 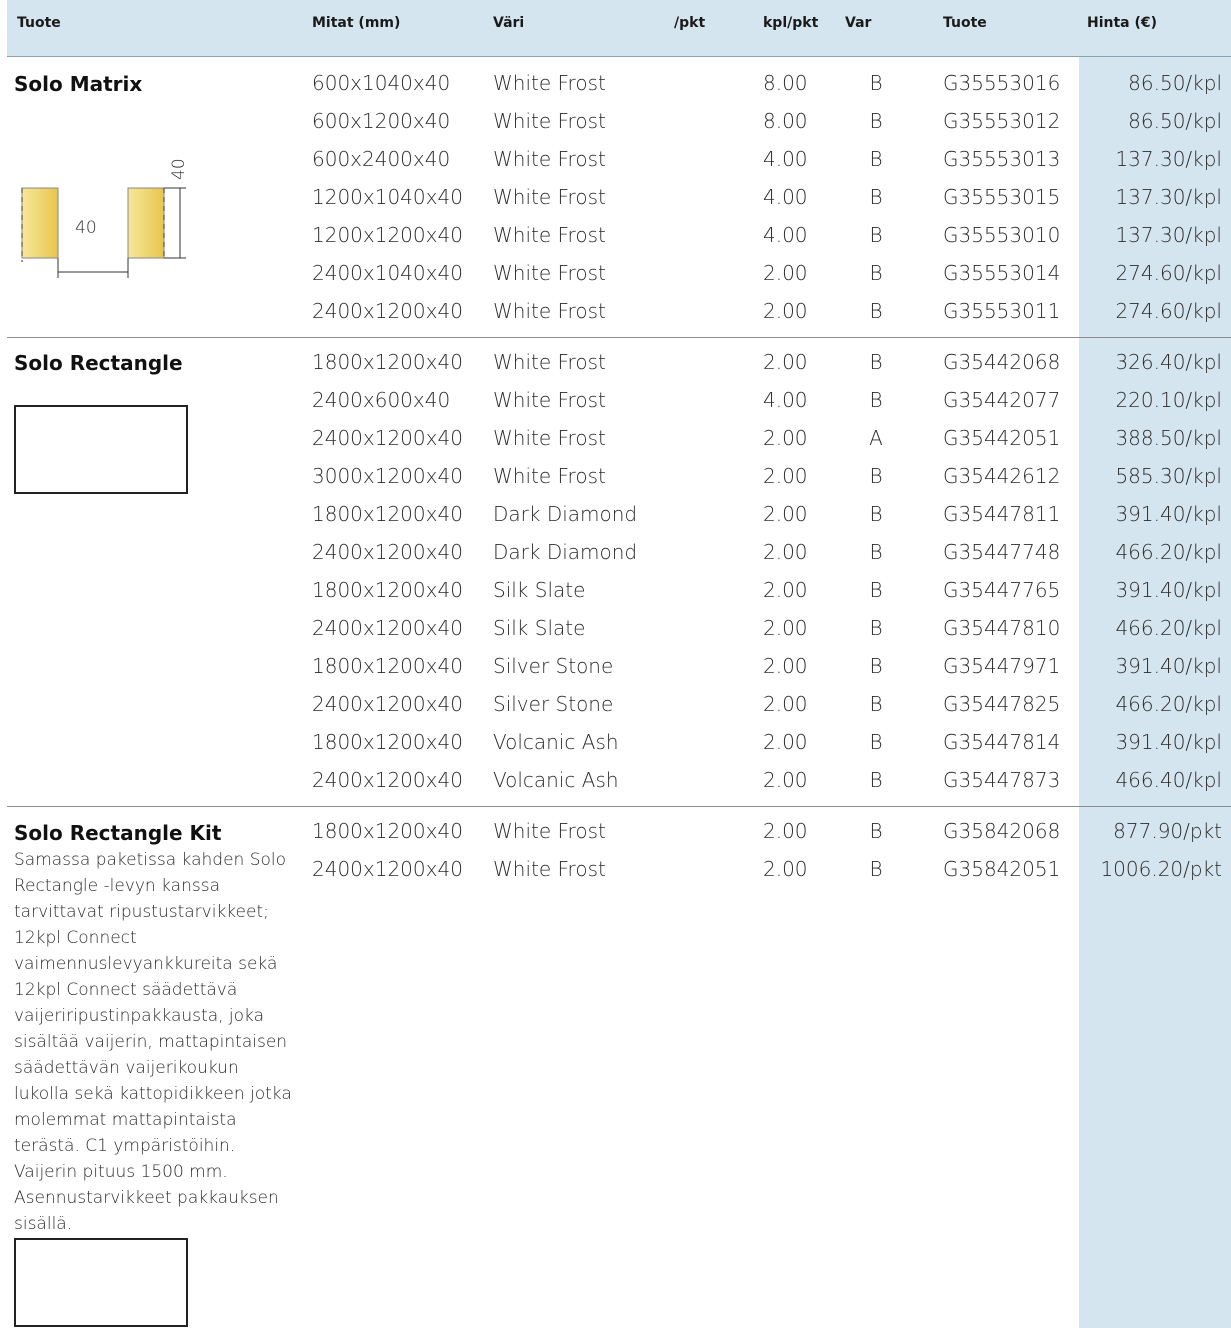 What do you see at coordinates (1002, 197) in the screenshot?
I see `cell-product-code: G35553015` at bounding box center [1002, 197].